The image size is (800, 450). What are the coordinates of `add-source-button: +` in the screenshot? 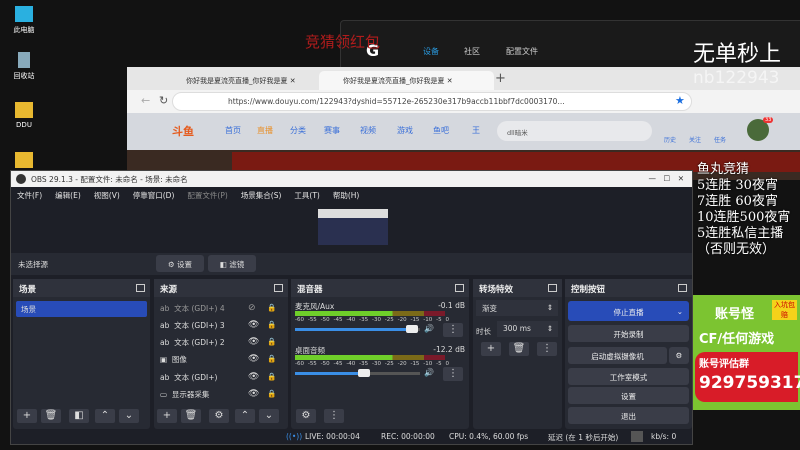 It's located at (167, 416).